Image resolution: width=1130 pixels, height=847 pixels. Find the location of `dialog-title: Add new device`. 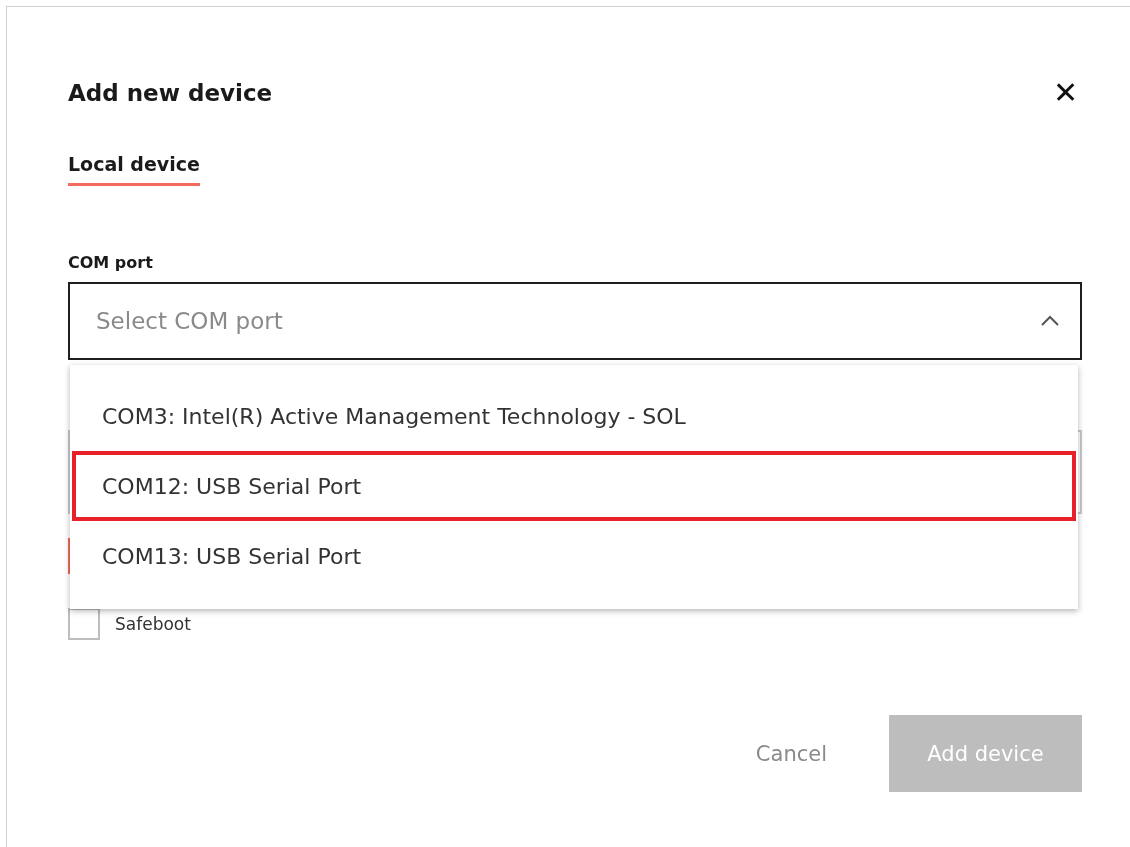

dialog-title: Add new device is located at coordinates (170, 93).